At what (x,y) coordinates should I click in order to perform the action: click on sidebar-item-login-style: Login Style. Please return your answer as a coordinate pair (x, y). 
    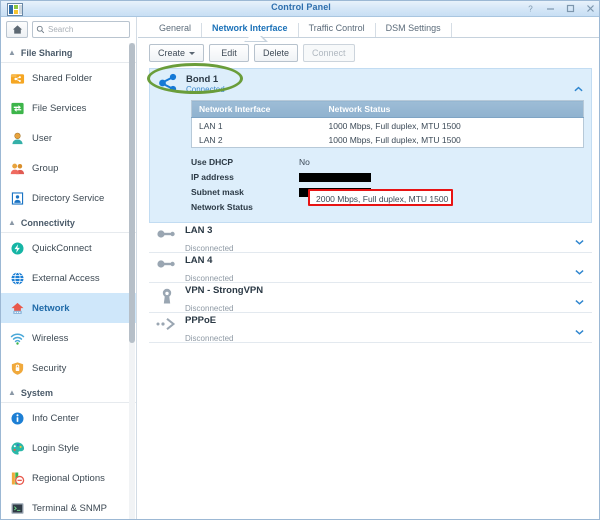
    Looking at the image, I should click on (68, 448).